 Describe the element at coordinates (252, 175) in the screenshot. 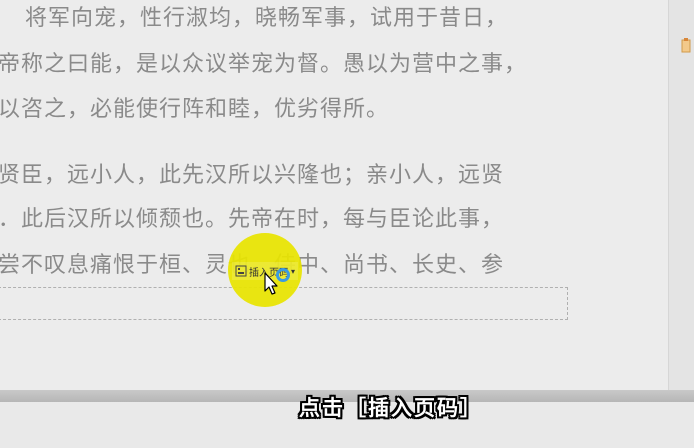

I see `document-line: 贤臣，远小人，此先汉所以兴隆也；亲小人，远贤` at that location.